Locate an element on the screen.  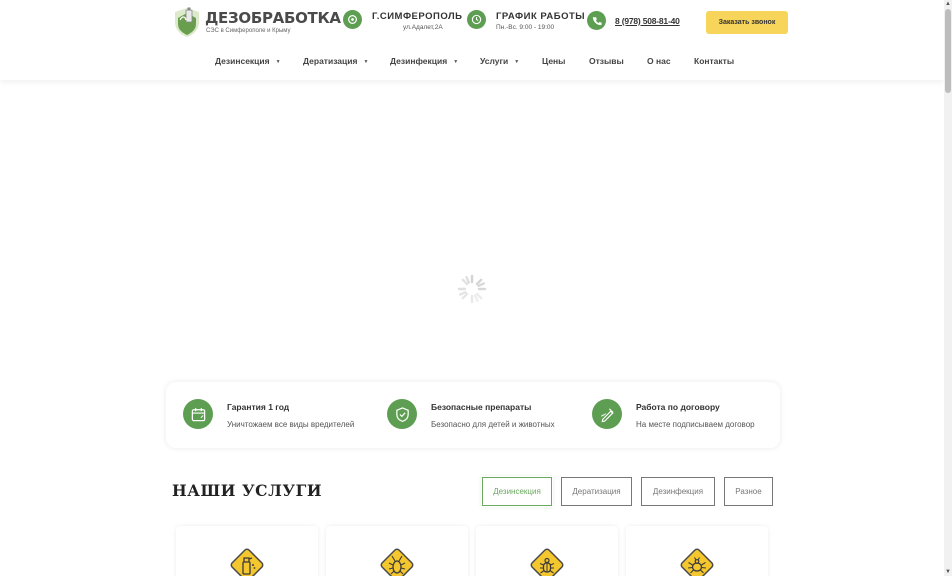
page-scrollbar: ▲ ▼ is located at coordinates (948, 288).